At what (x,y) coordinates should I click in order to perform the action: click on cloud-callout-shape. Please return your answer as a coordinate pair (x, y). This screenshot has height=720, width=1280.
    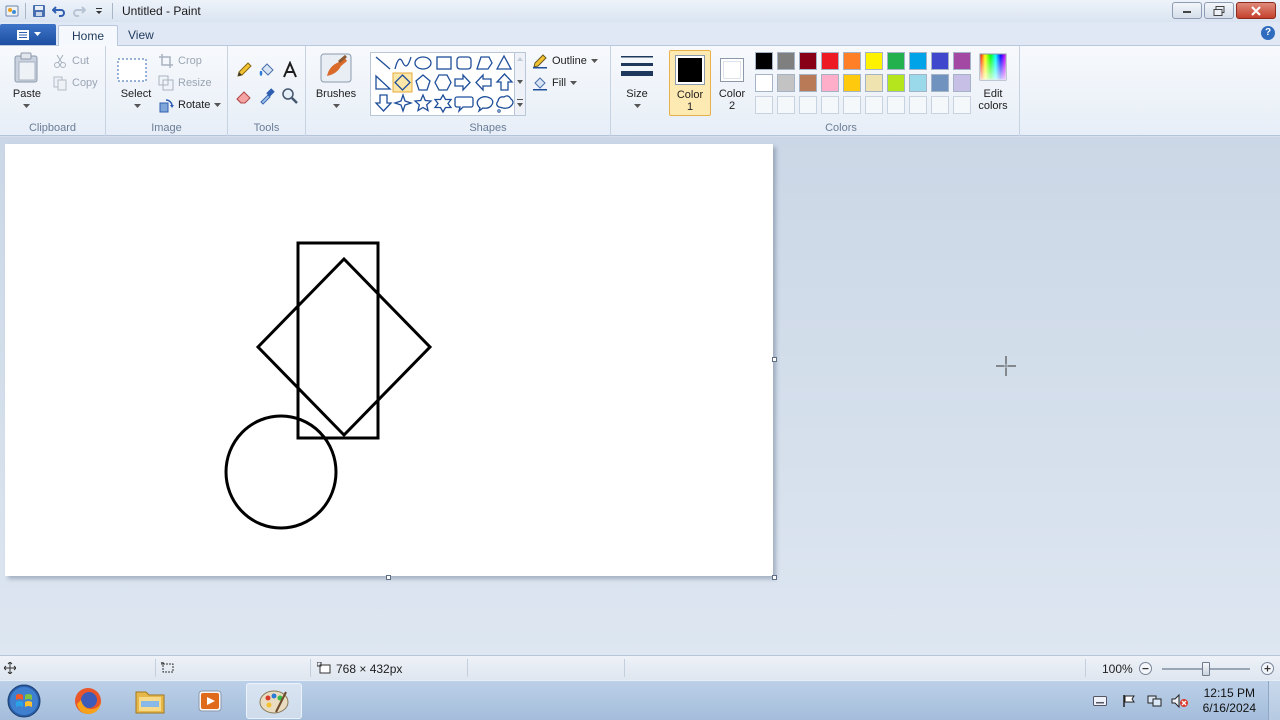
    Looking at the image, I should click on (505, 104).